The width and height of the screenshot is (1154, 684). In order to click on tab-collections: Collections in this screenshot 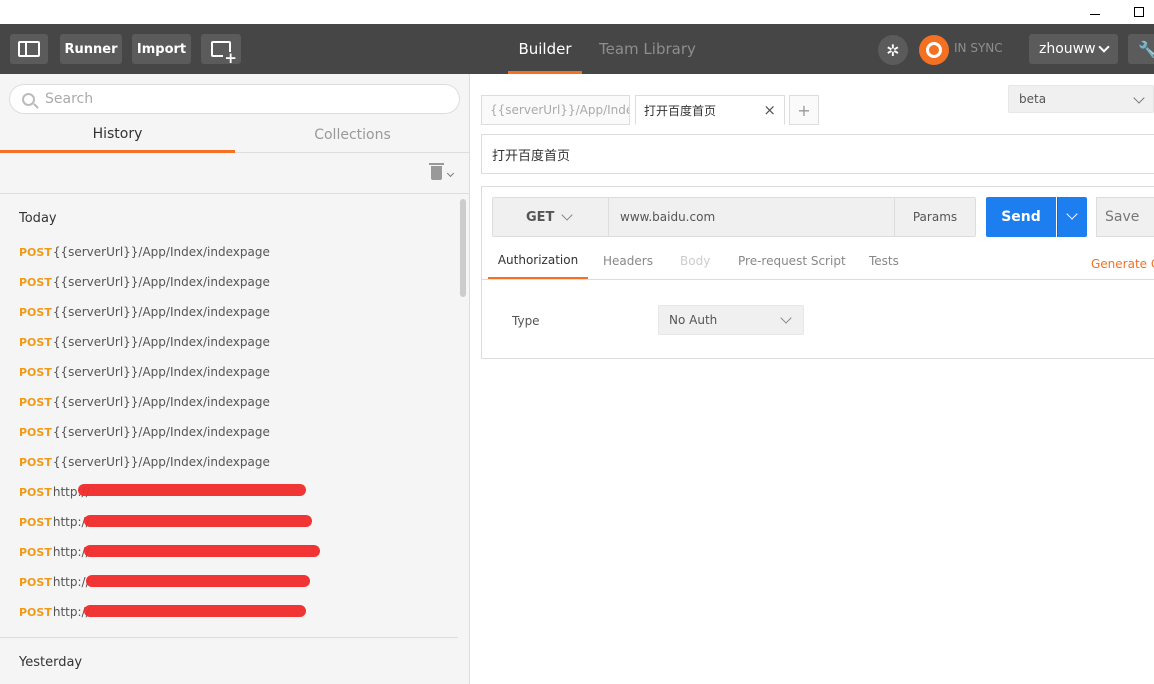, I will do `click(352, 135)`.